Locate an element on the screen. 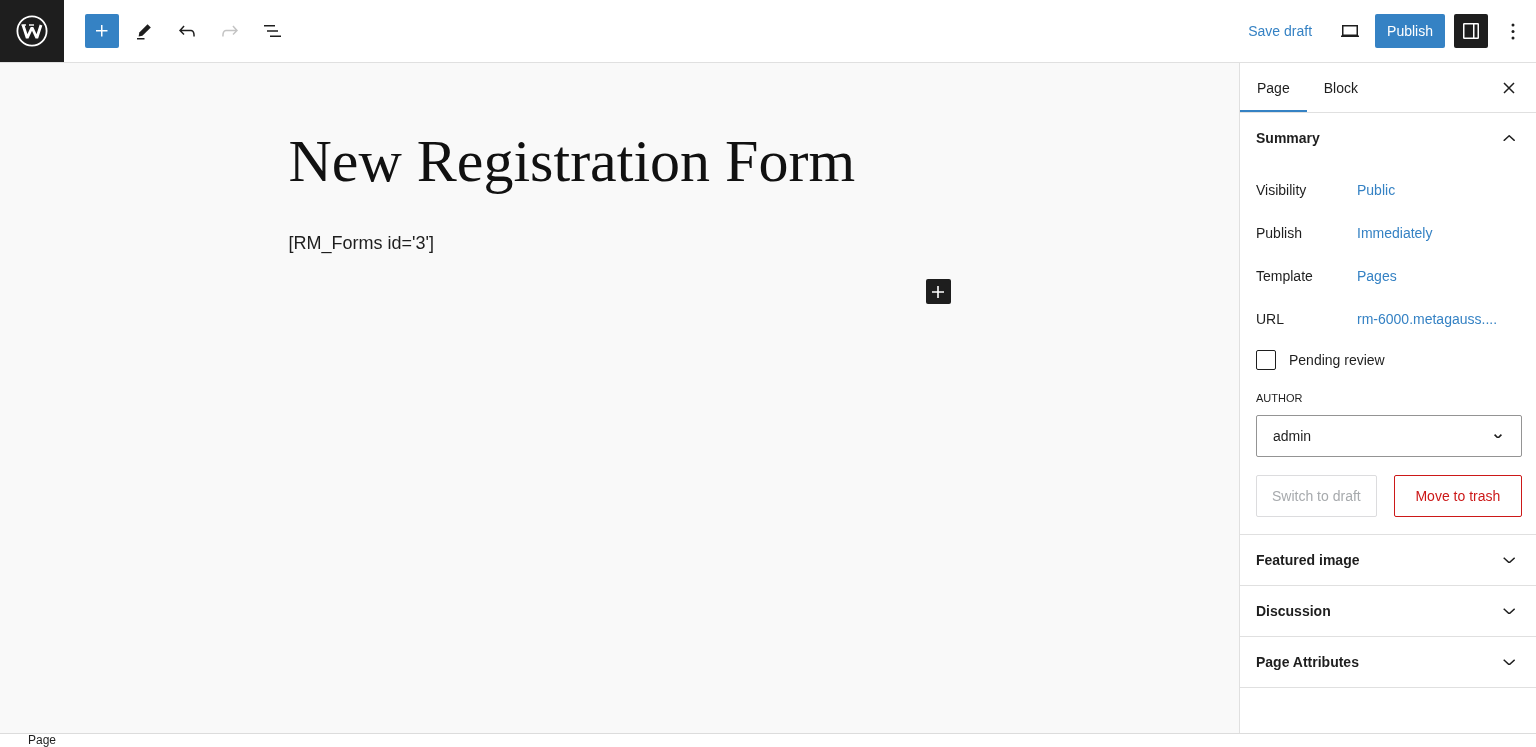 This screenshot has width=1536, height=747. breadcrumb-button: Page is located at coordinates (42, 740).